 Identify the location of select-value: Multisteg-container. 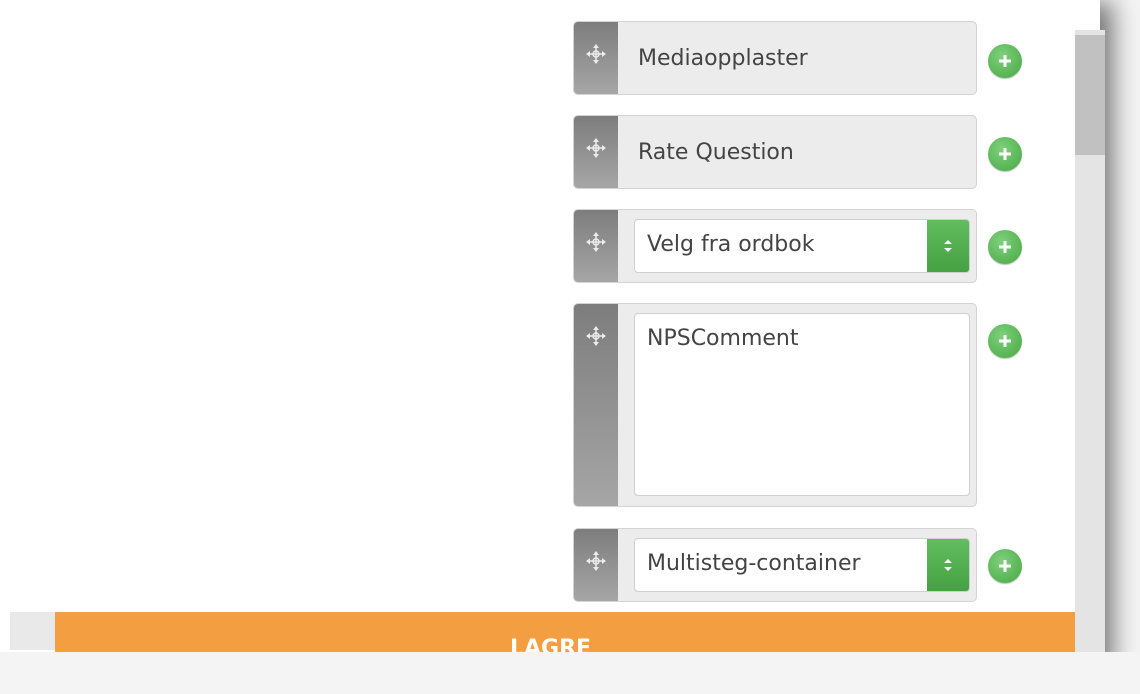
(754, 563).